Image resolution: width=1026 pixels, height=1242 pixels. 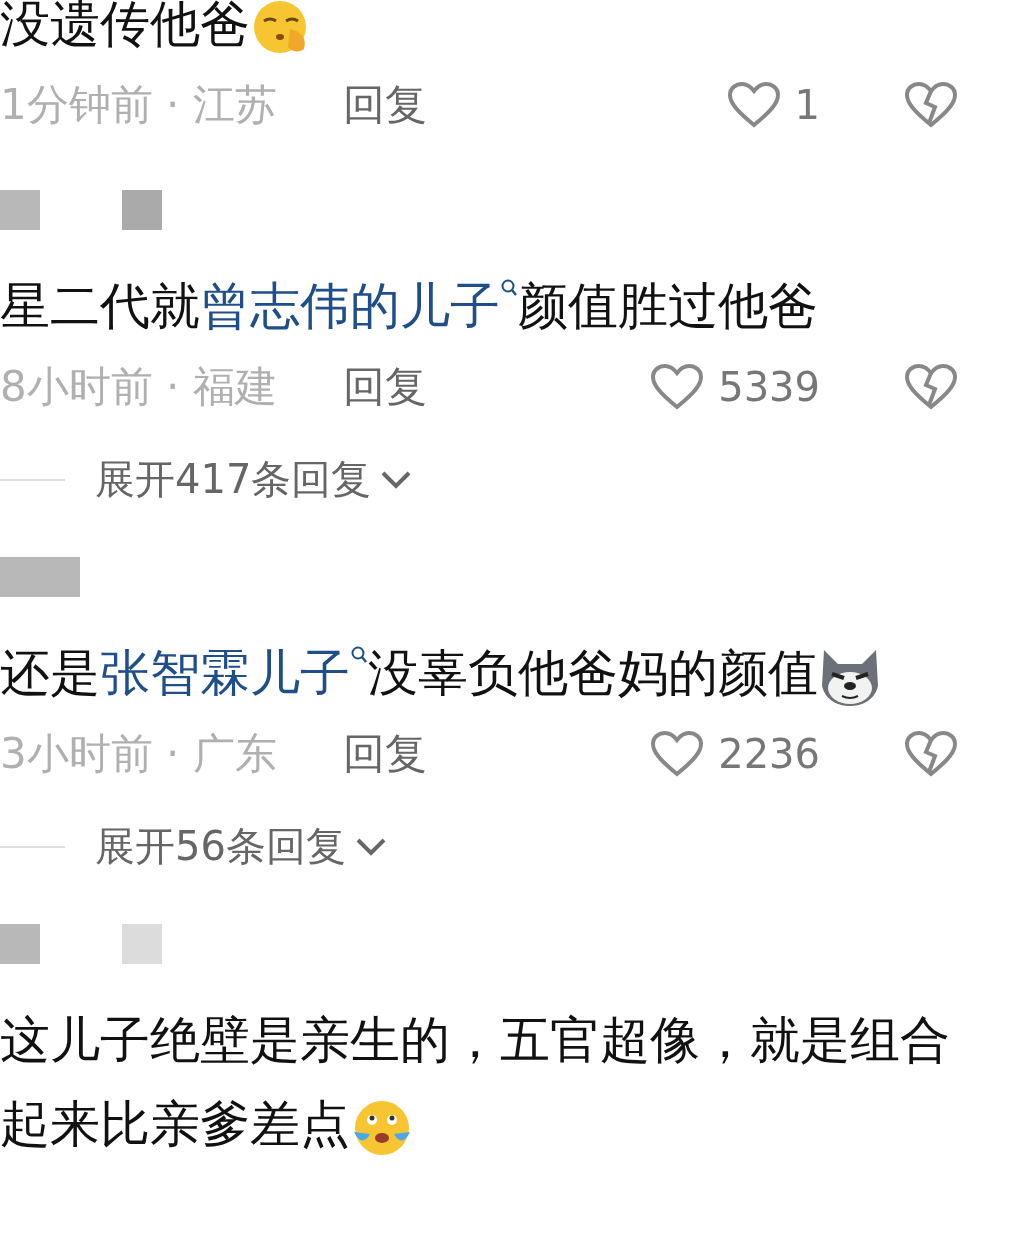 I want to click on like-count: 5339, so click(x=769, y=387).